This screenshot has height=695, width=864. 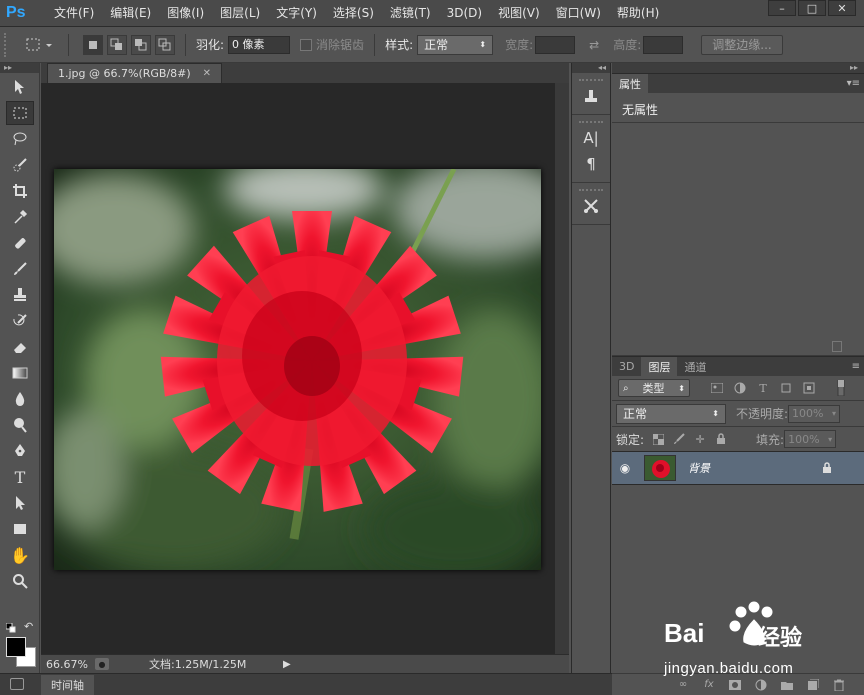 I want to click on rectangle-tool-icon, so click(x=20, y=529).